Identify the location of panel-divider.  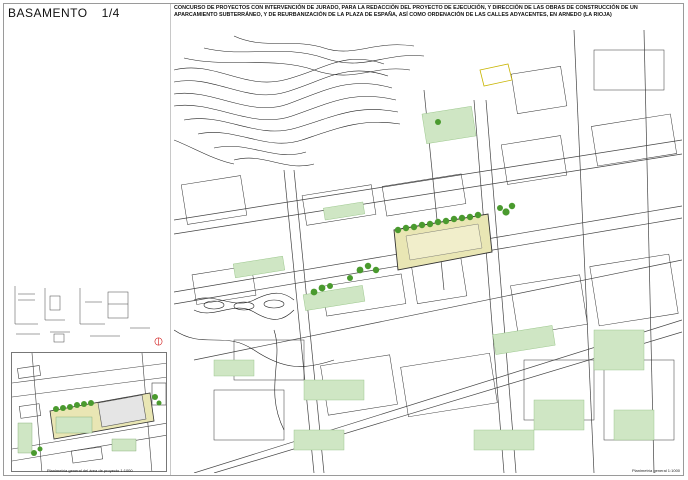
(170, 239).